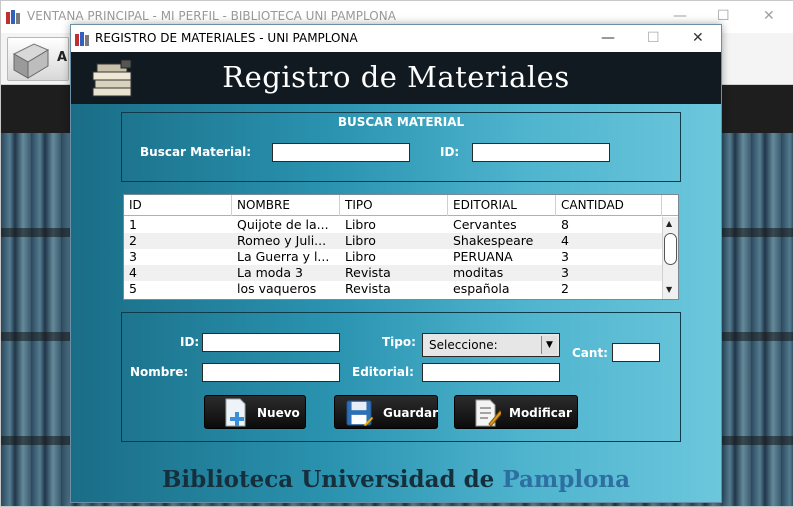  I want to click on table-header: ID NOMBRE TIPO EDITORIAL CANTIDAD, so click(393, 205).